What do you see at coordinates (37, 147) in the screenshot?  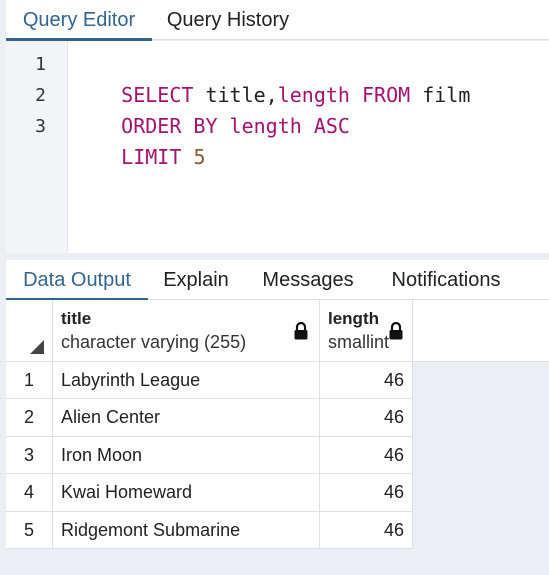 I see `line-number-gutter: 1 2 3` at bounding box center [37, 147].